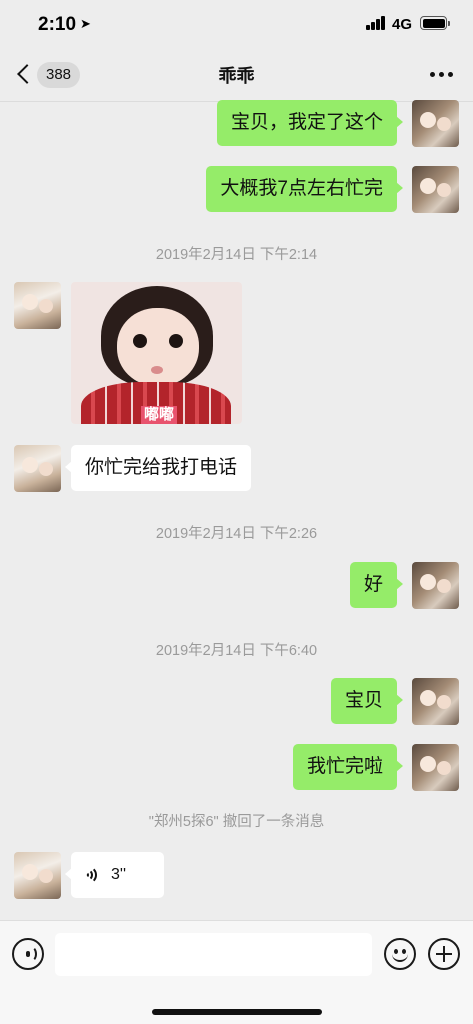  What do you see at coordinates (236, 822) in the screenshot?
I see `recall-notice: "郑州5探6" 撤回了一条消息` at bounding box center [236, 822].